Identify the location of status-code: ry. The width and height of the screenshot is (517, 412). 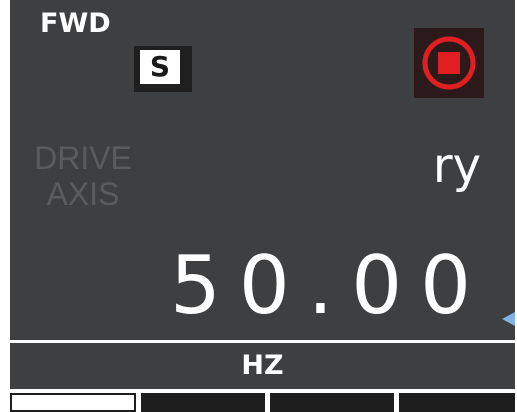
(456, 166).